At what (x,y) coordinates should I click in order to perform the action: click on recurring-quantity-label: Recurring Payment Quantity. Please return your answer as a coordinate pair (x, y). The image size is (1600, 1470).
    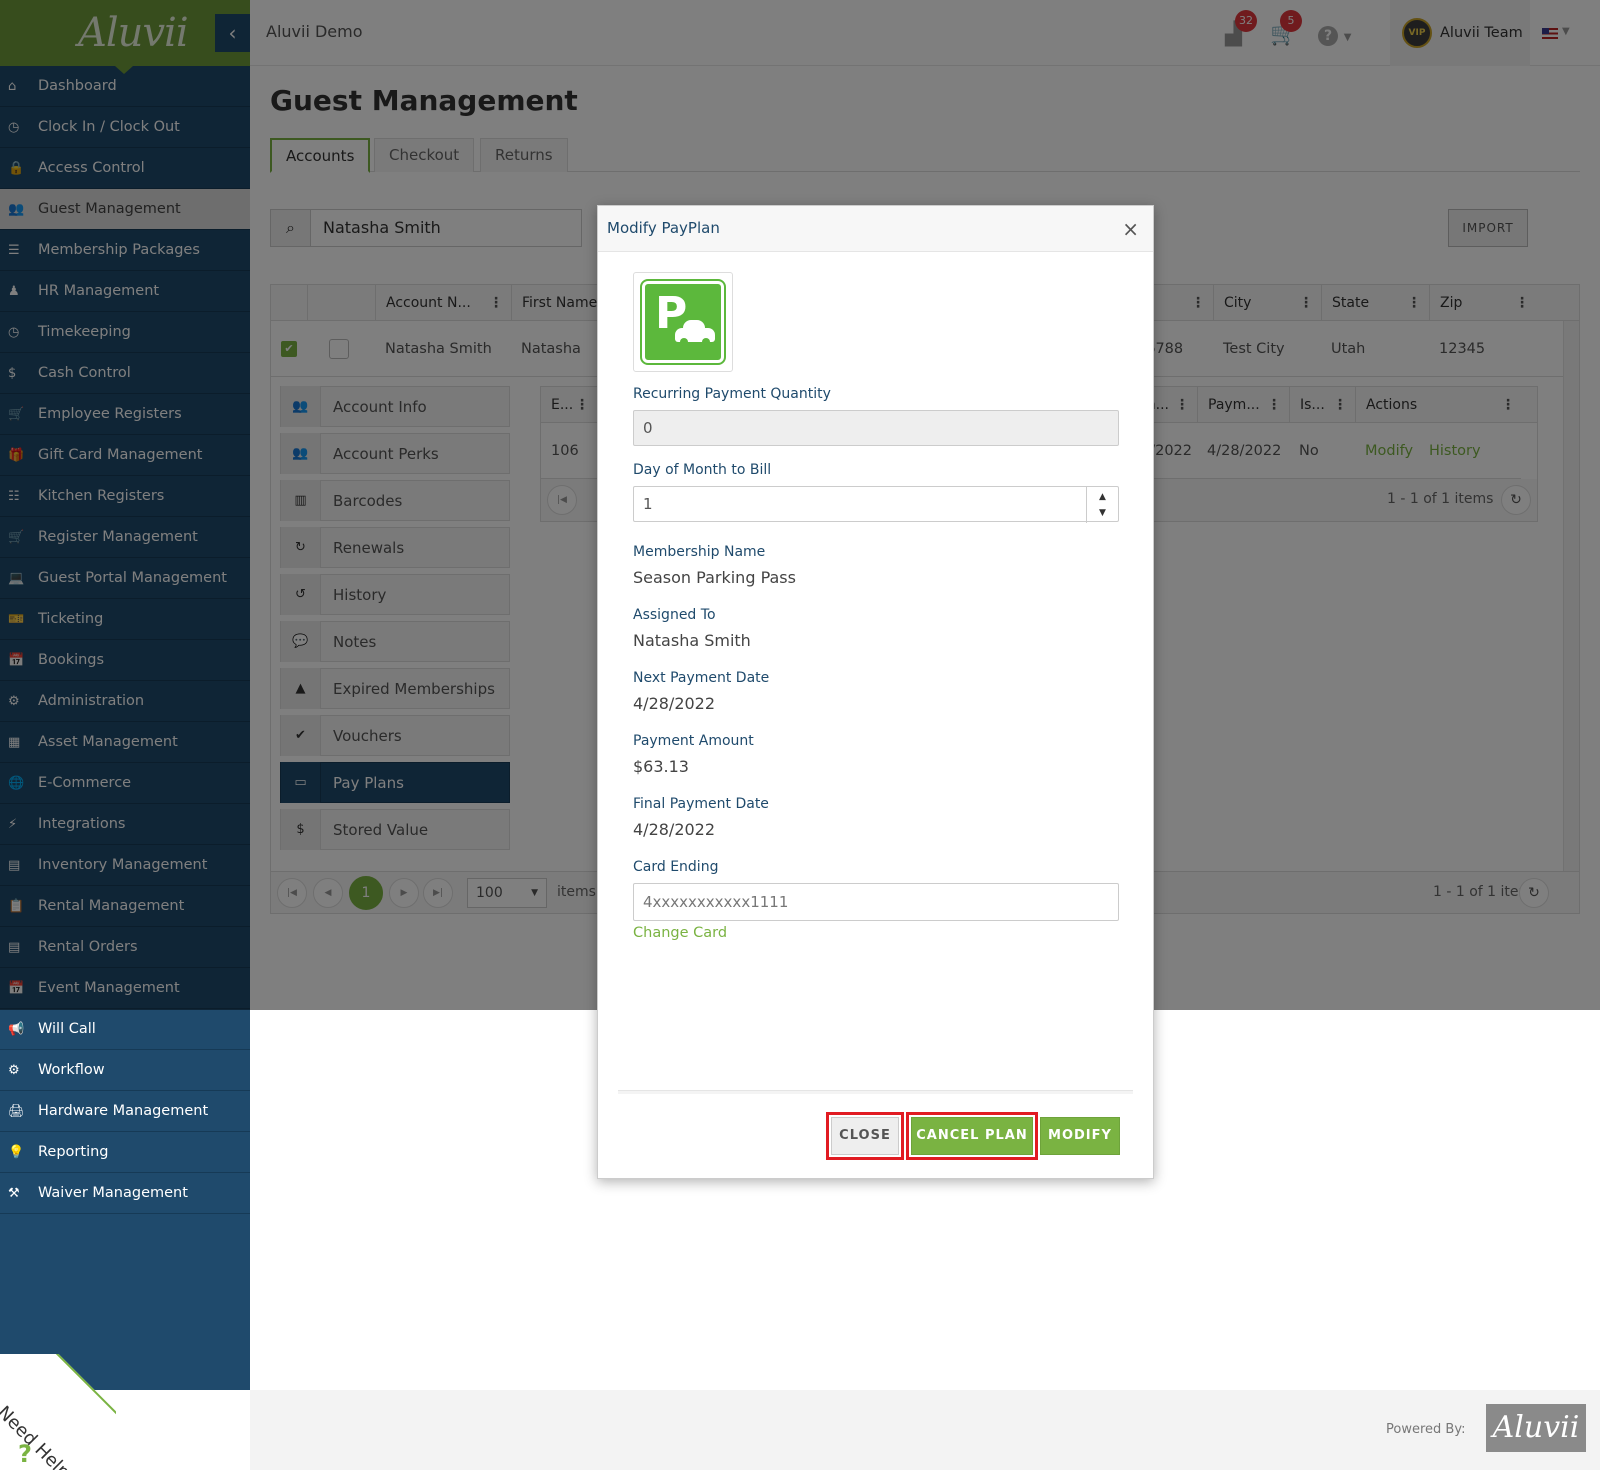
    Looking at the image, I should click on (732, 394).